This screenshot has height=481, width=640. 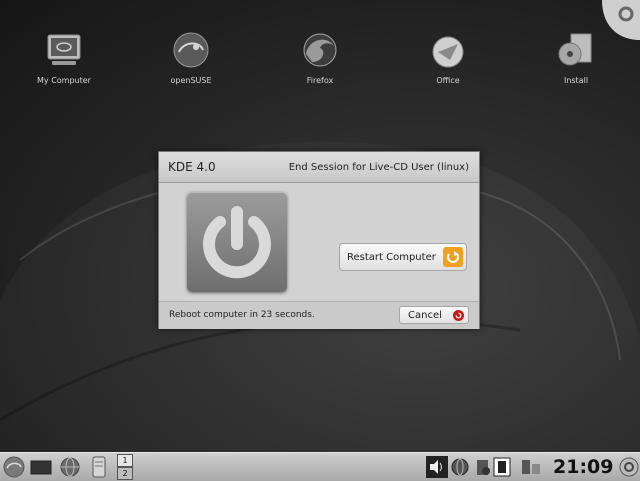 I want to click on desktop-icon-my-computer: My Computer, so click(x=64, y=57).